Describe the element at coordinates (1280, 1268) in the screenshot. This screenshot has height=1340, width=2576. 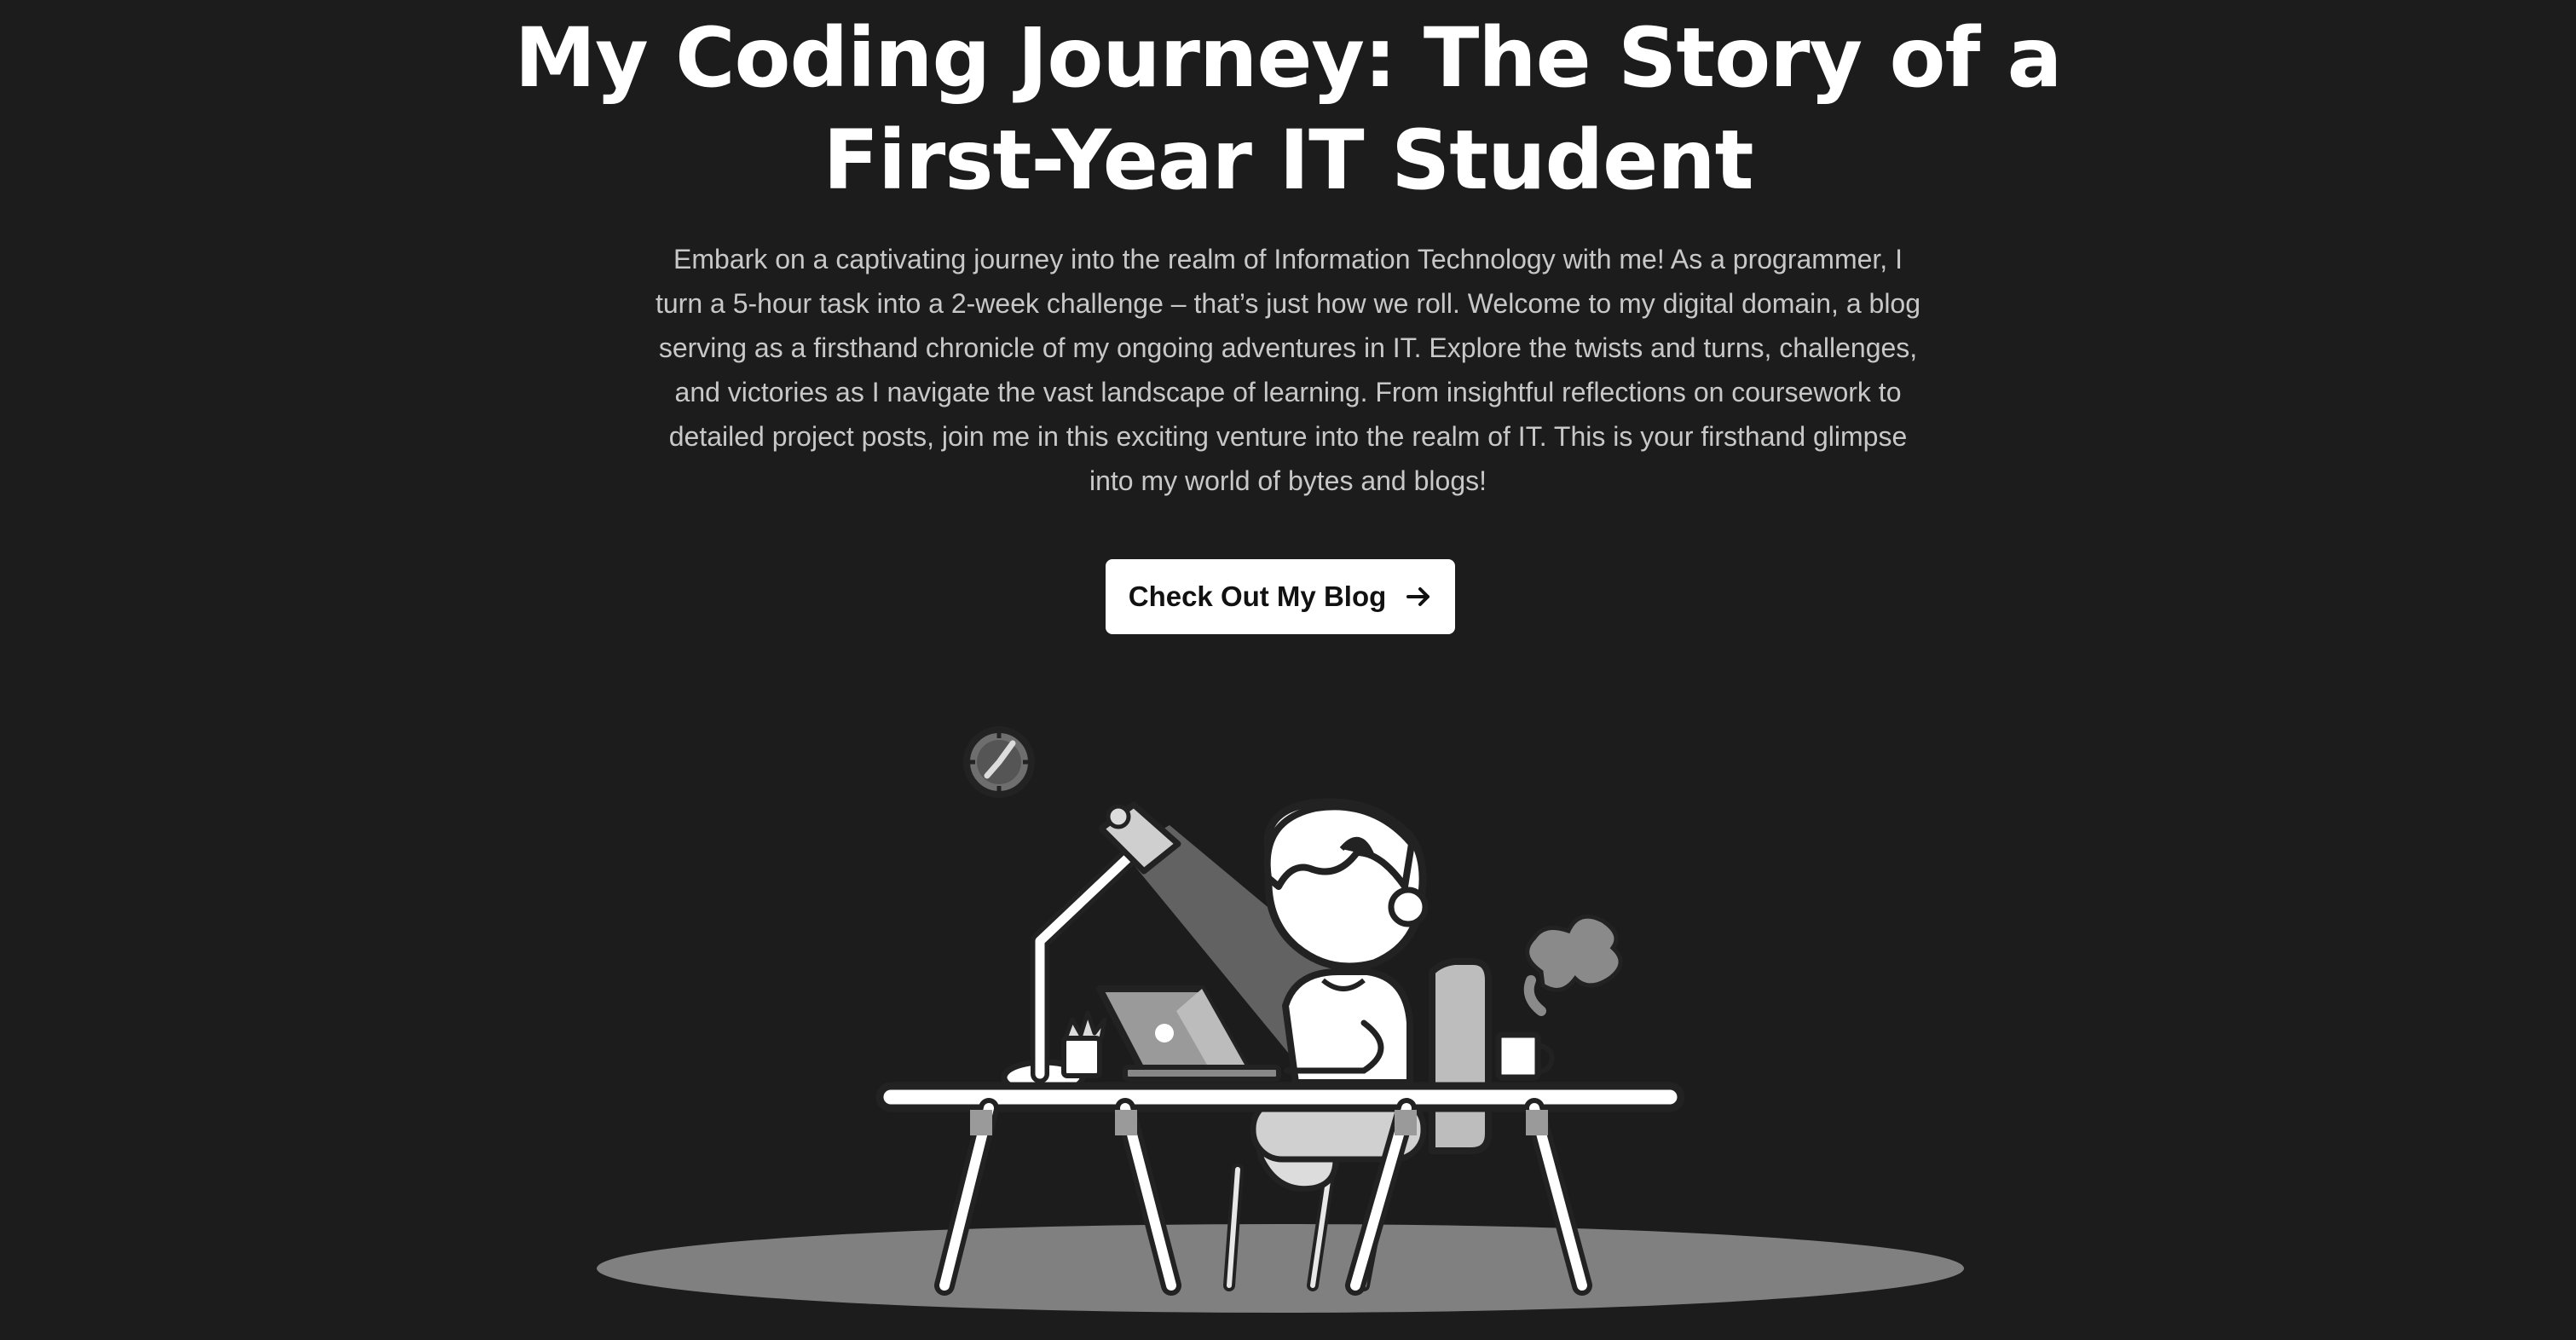
I see `floor-shadow` at that location.